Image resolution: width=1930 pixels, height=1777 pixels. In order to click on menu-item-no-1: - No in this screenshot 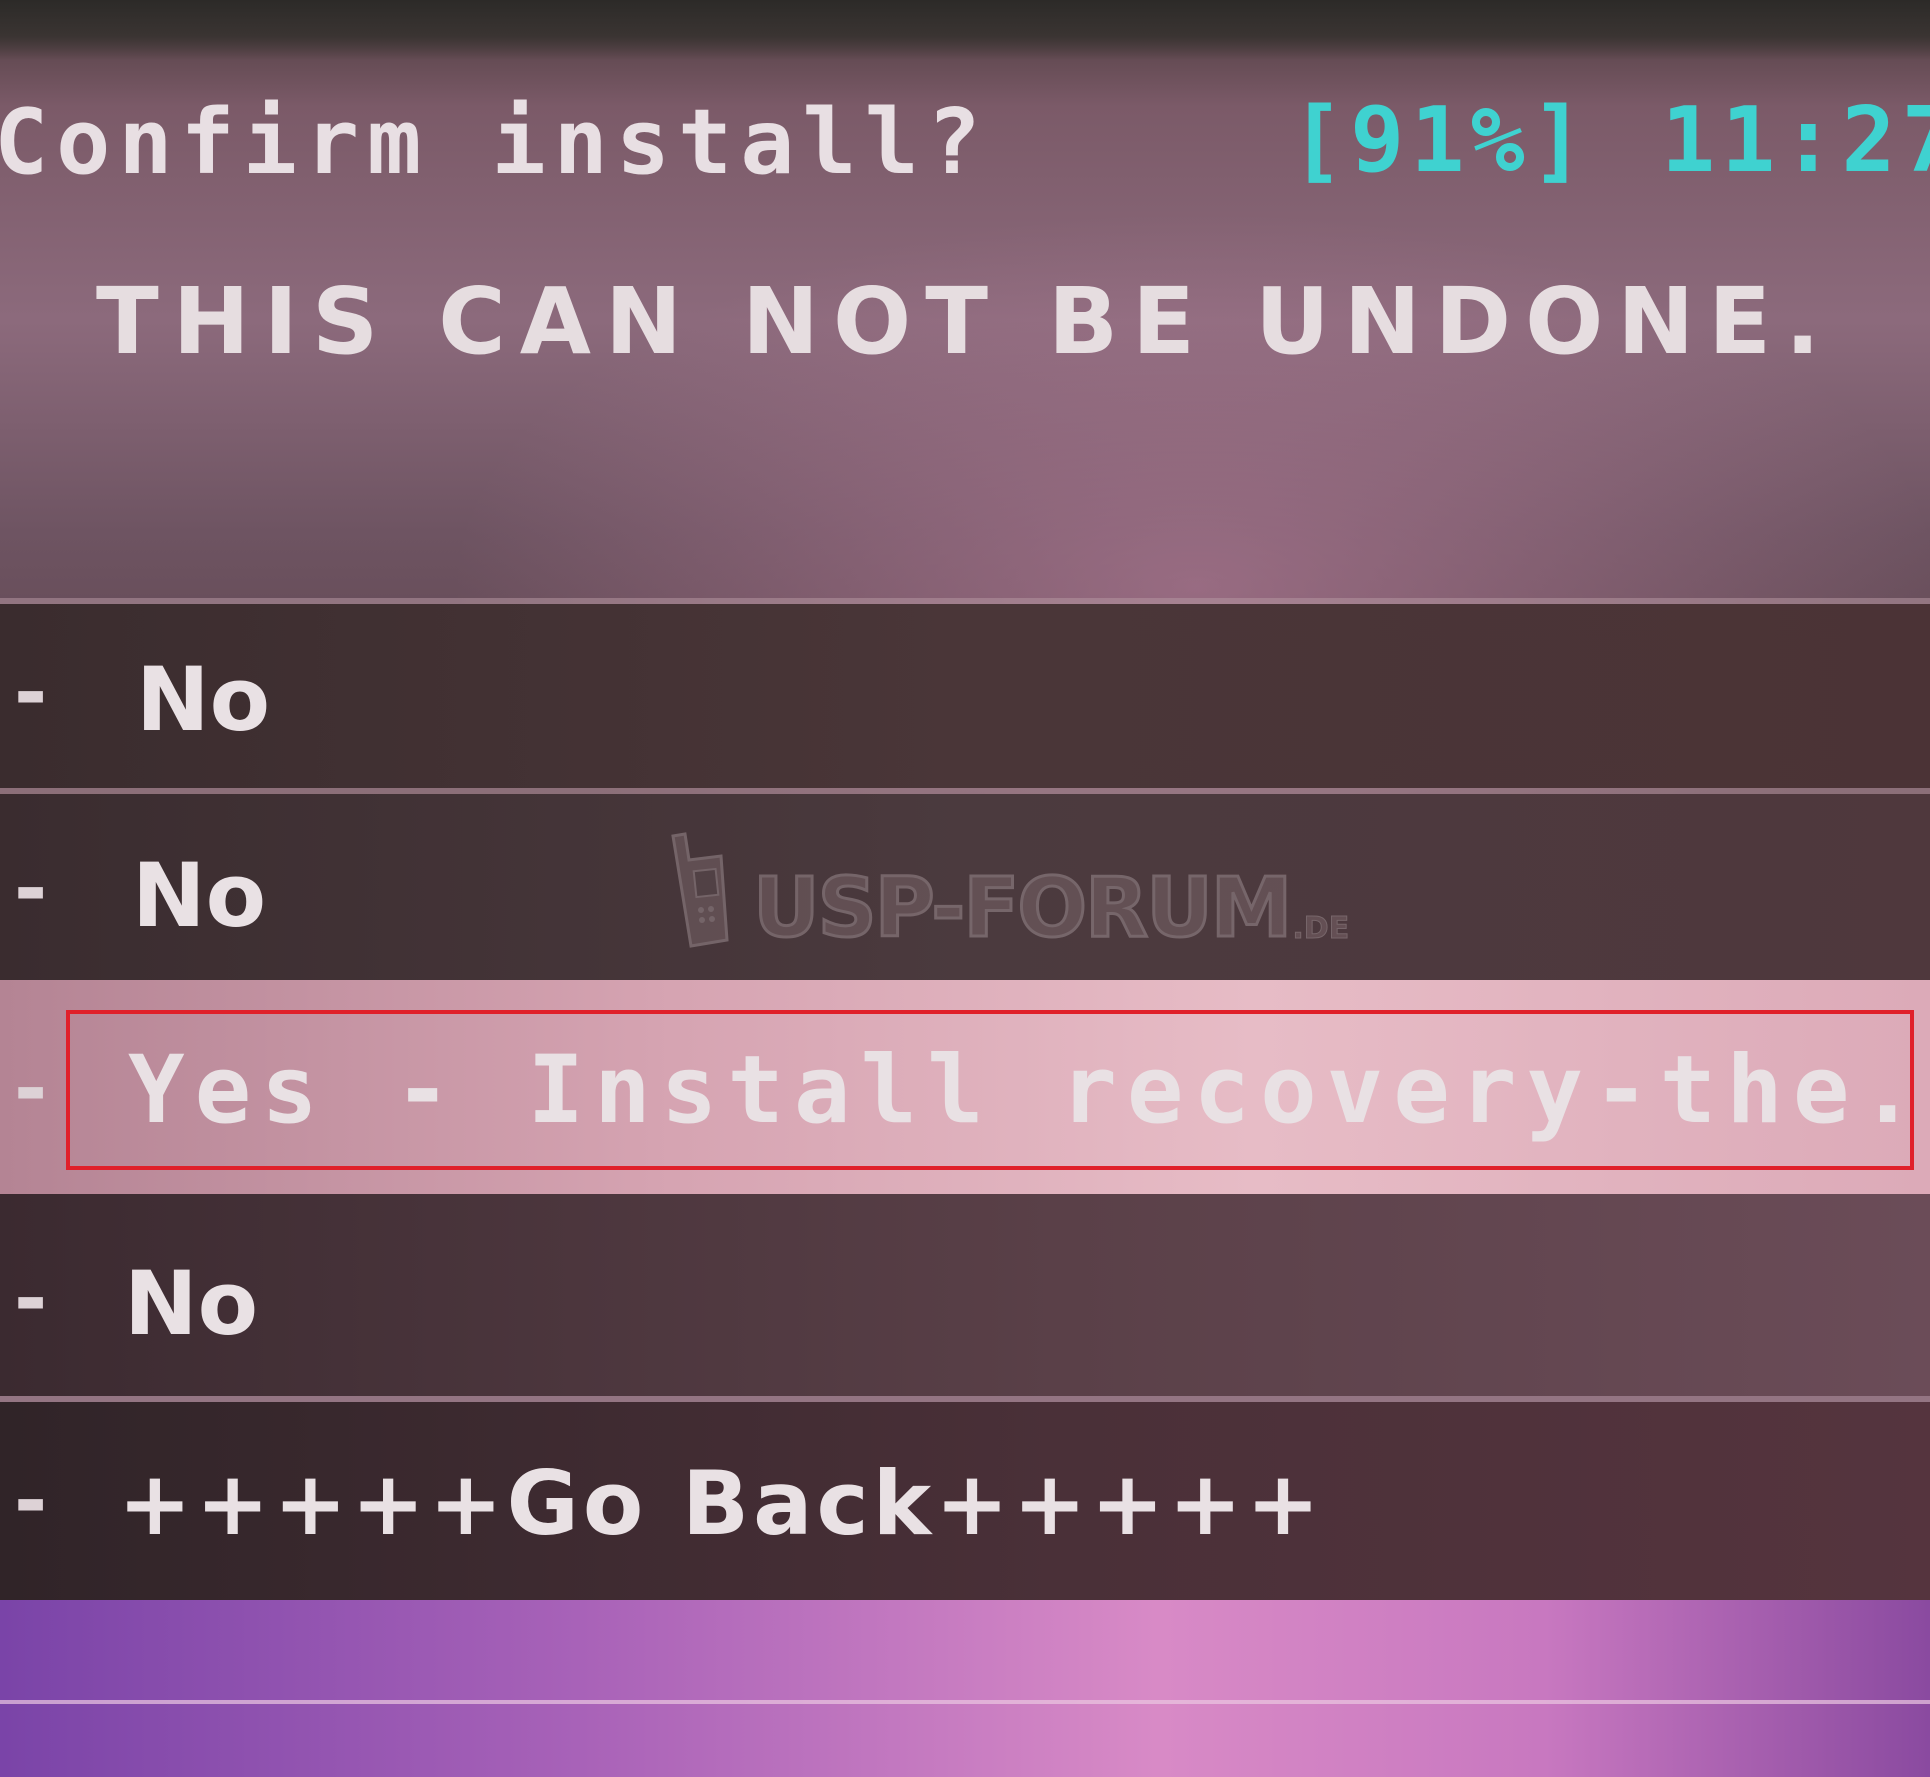, I will do `click(965, 696)`.